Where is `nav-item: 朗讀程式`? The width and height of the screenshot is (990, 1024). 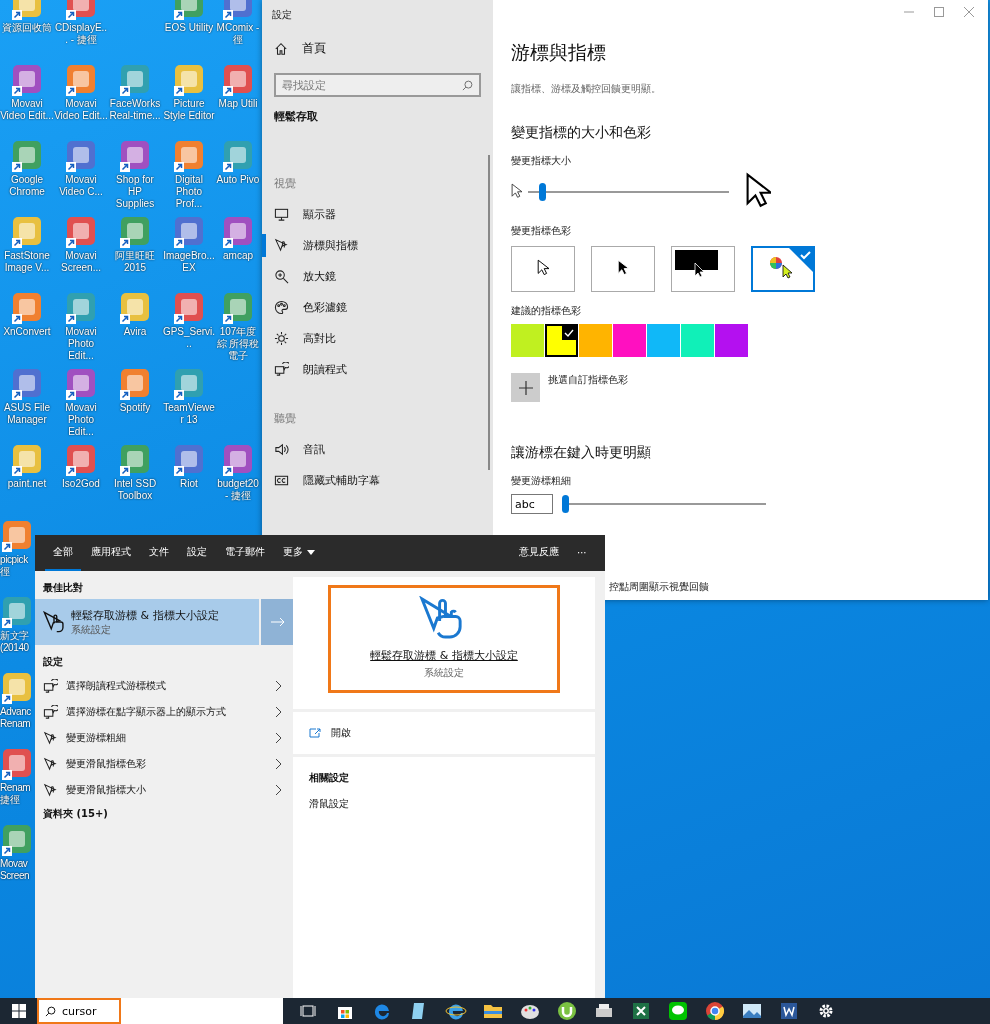
nav-item: 朗讀程式 is located at coordinates (377, 369).